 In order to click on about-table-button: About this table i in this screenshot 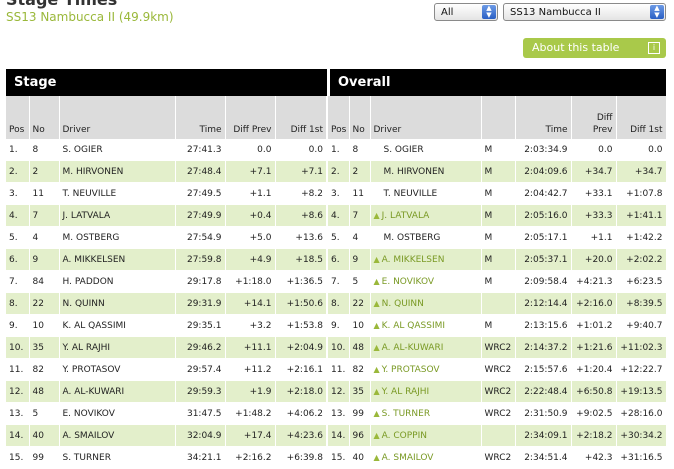, I will do `click(594, 48)`.